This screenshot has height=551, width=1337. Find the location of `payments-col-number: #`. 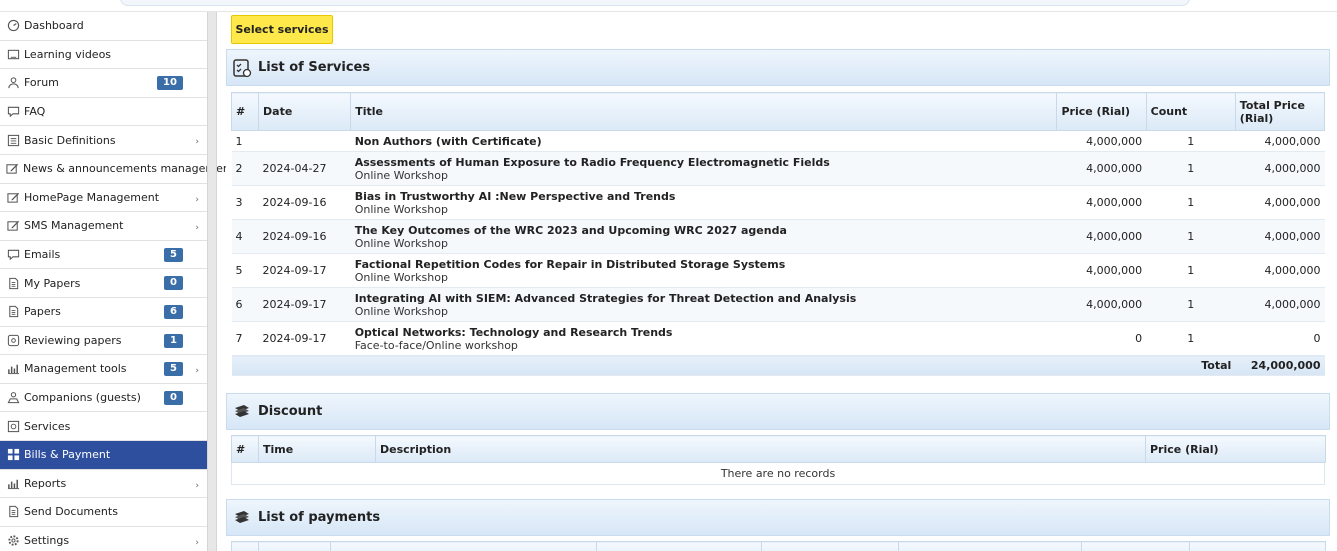

payments-col-number: # is located at coordinates (245, 546).